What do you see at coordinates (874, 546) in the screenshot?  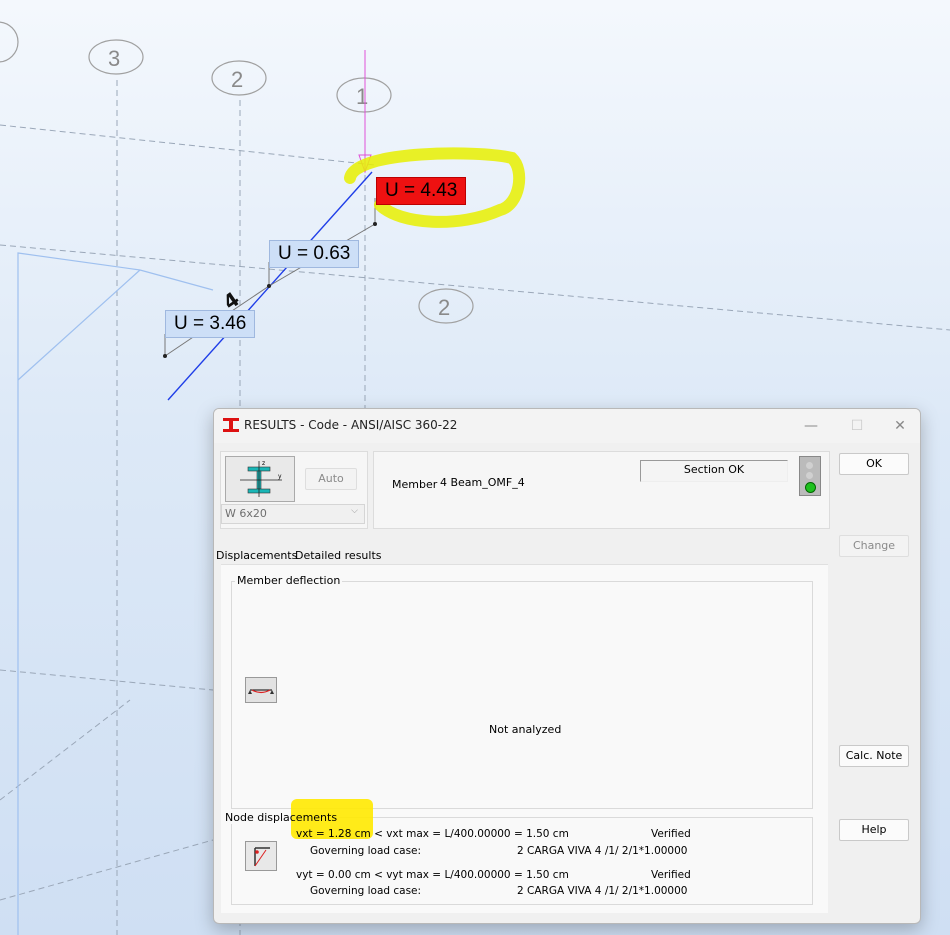 I see `change-button: Change` at bounding box center [874, 546].